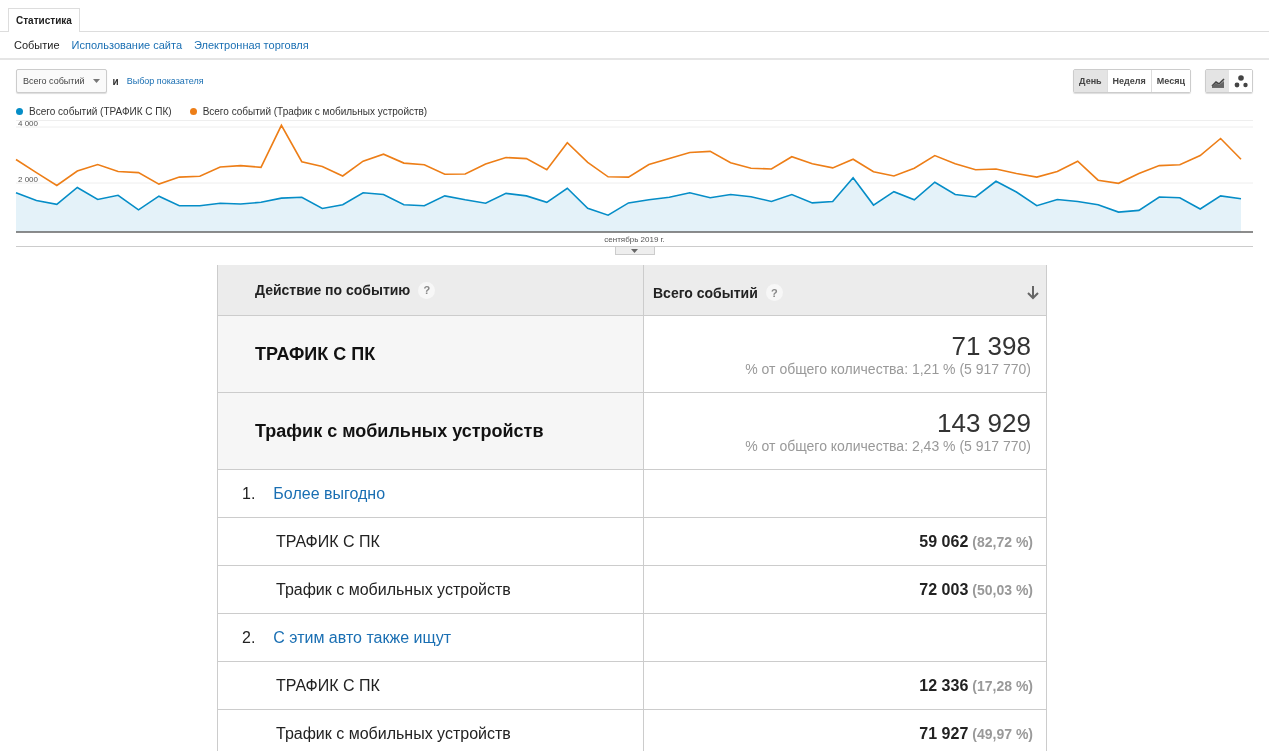  Describe the element at coordinates (329, 493) in the screenshot. I see `event-action-link: Более выгодно` at that location.